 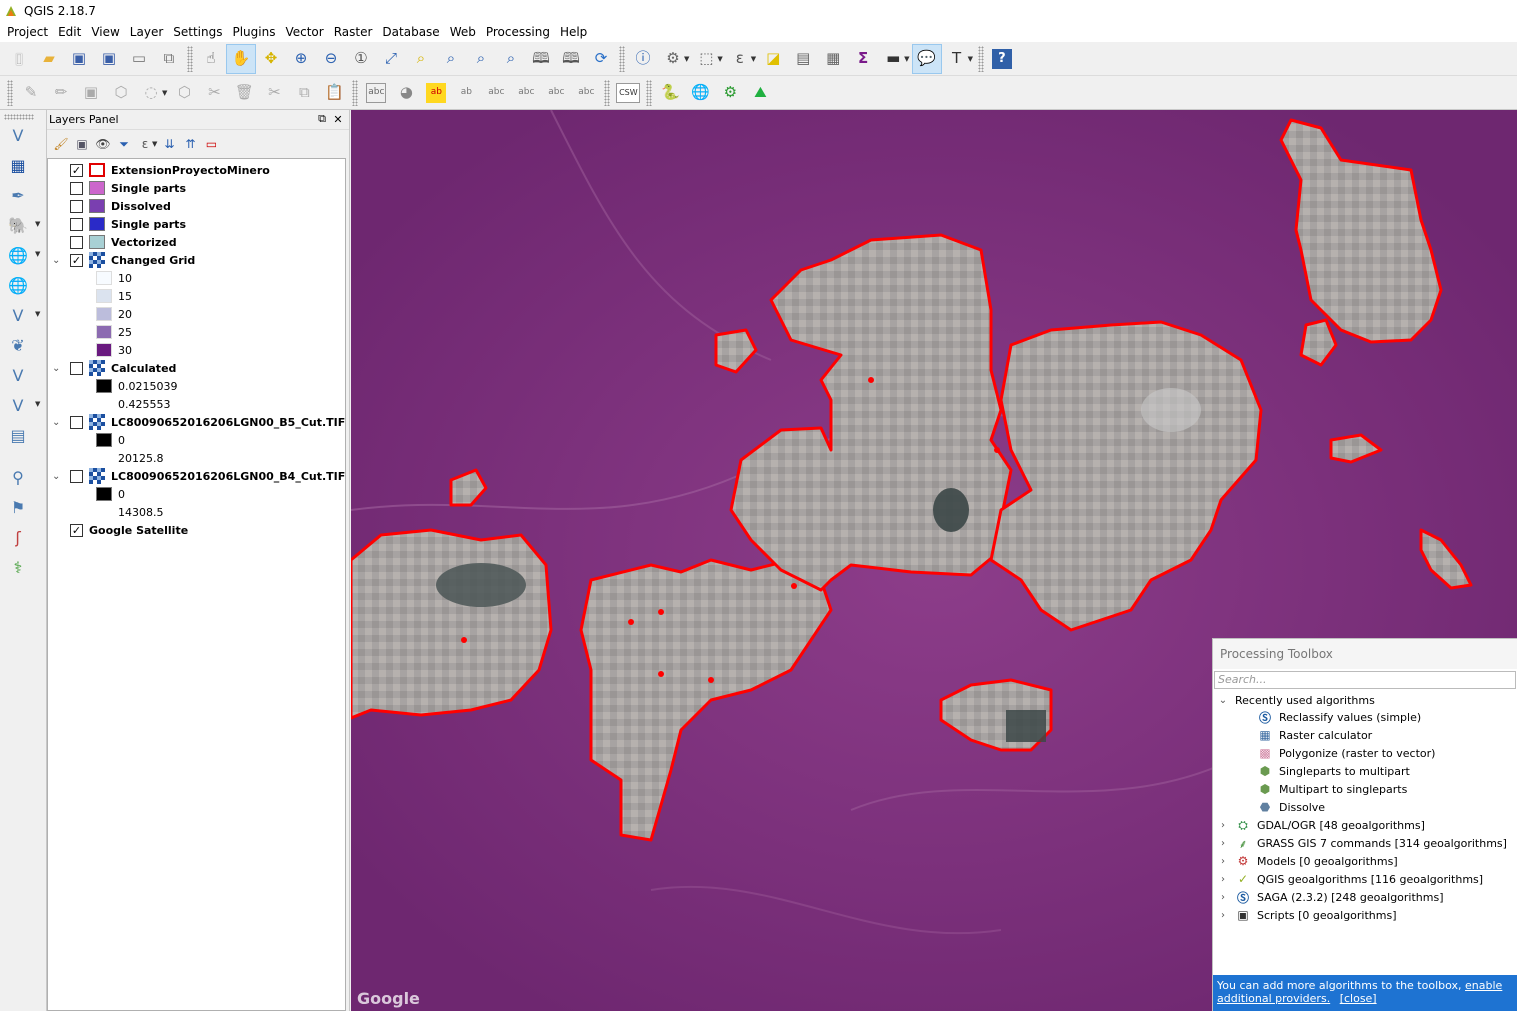 I want to click on layer-row: Single parts, so click(x=128, y=224).